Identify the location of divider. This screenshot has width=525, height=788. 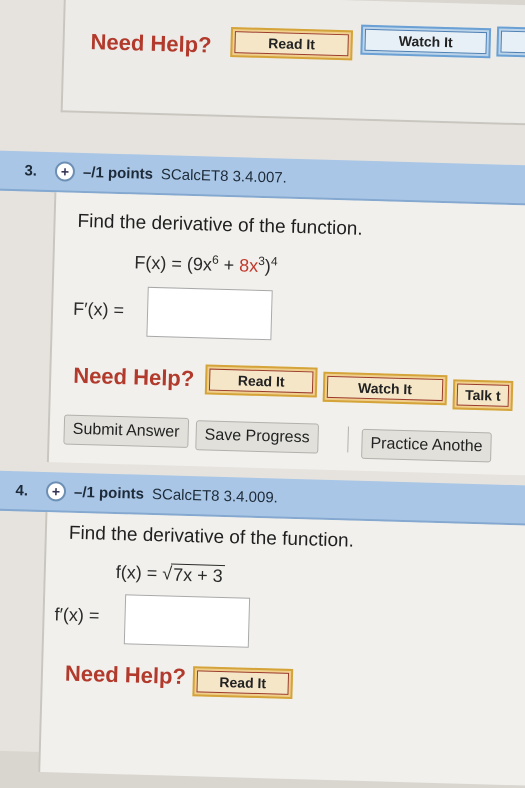
(348, 439).